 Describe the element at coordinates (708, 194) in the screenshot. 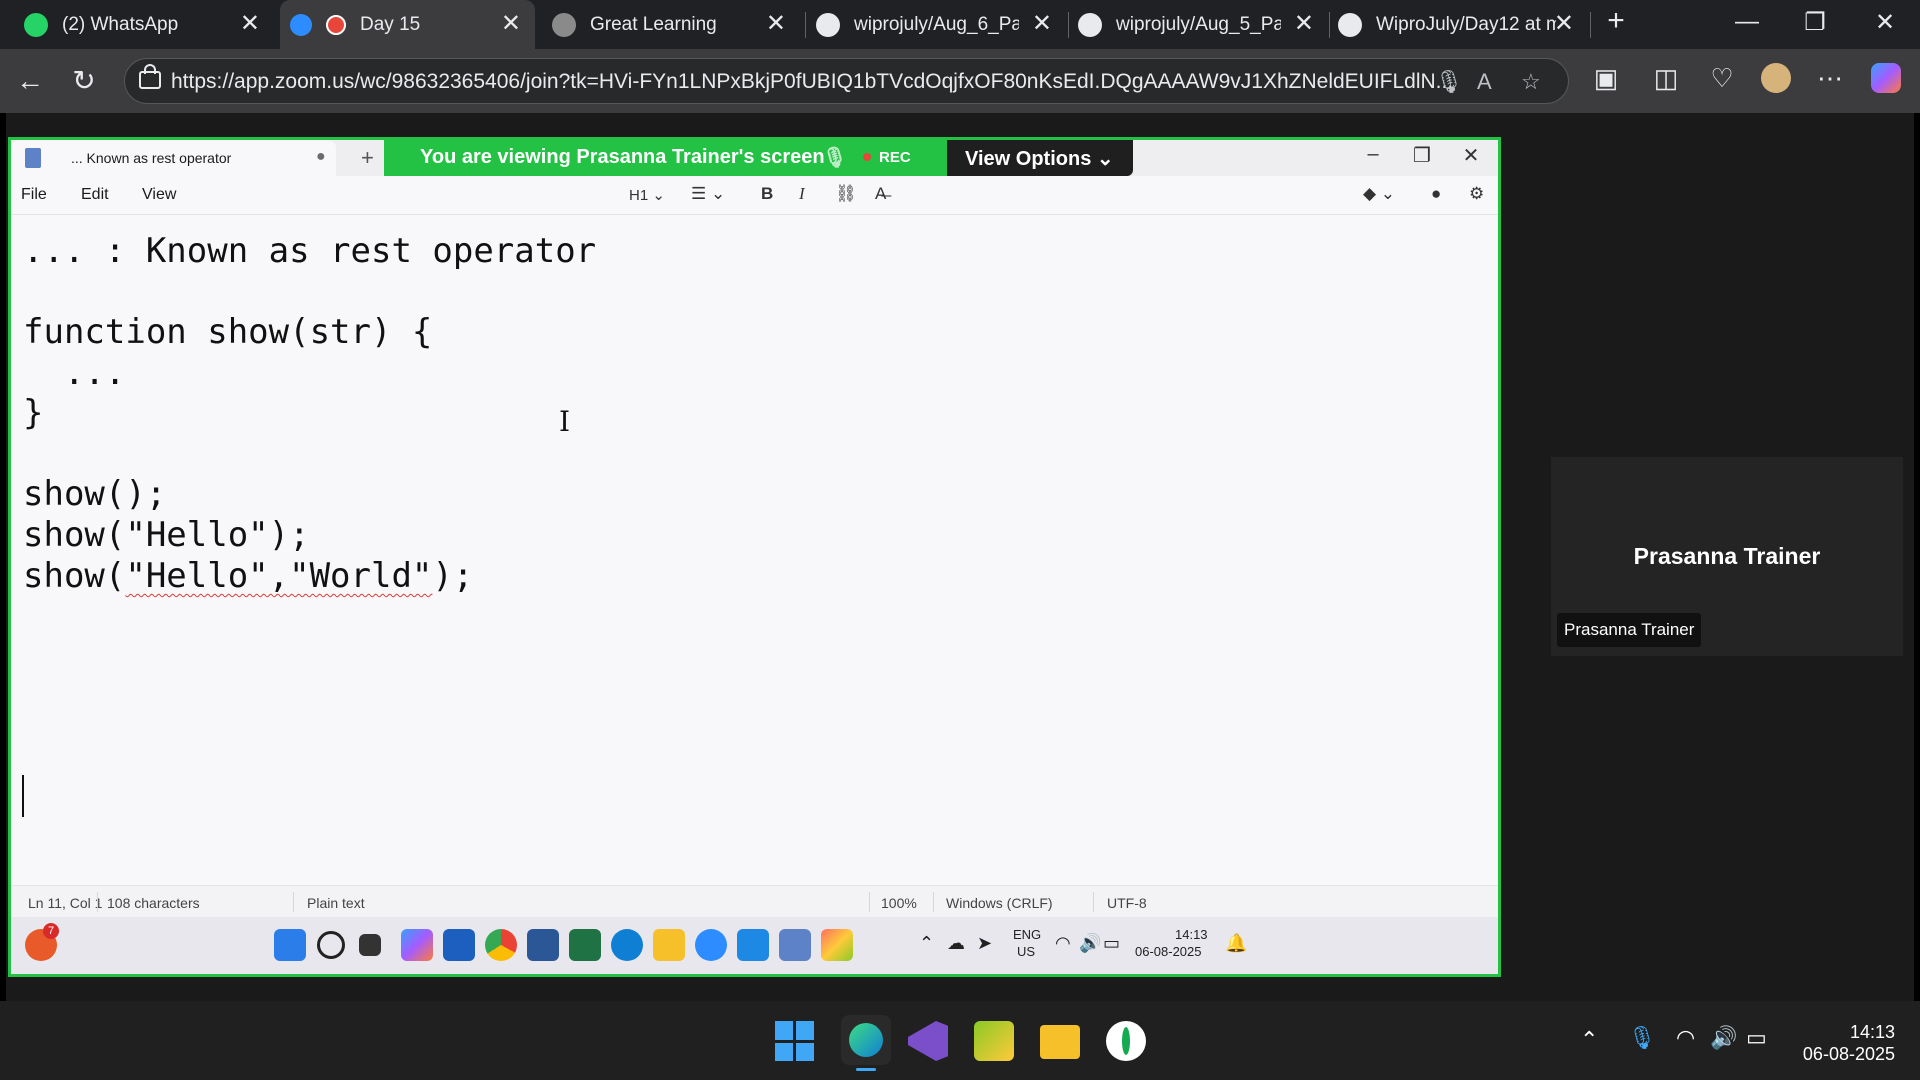

I see `list-dropdown-icon: ☰ ⌄` at that location.